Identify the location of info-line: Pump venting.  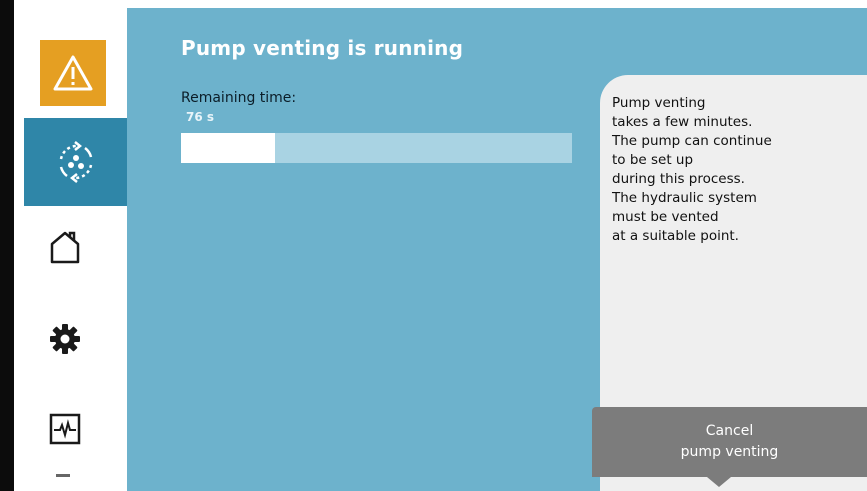
(659, 103).